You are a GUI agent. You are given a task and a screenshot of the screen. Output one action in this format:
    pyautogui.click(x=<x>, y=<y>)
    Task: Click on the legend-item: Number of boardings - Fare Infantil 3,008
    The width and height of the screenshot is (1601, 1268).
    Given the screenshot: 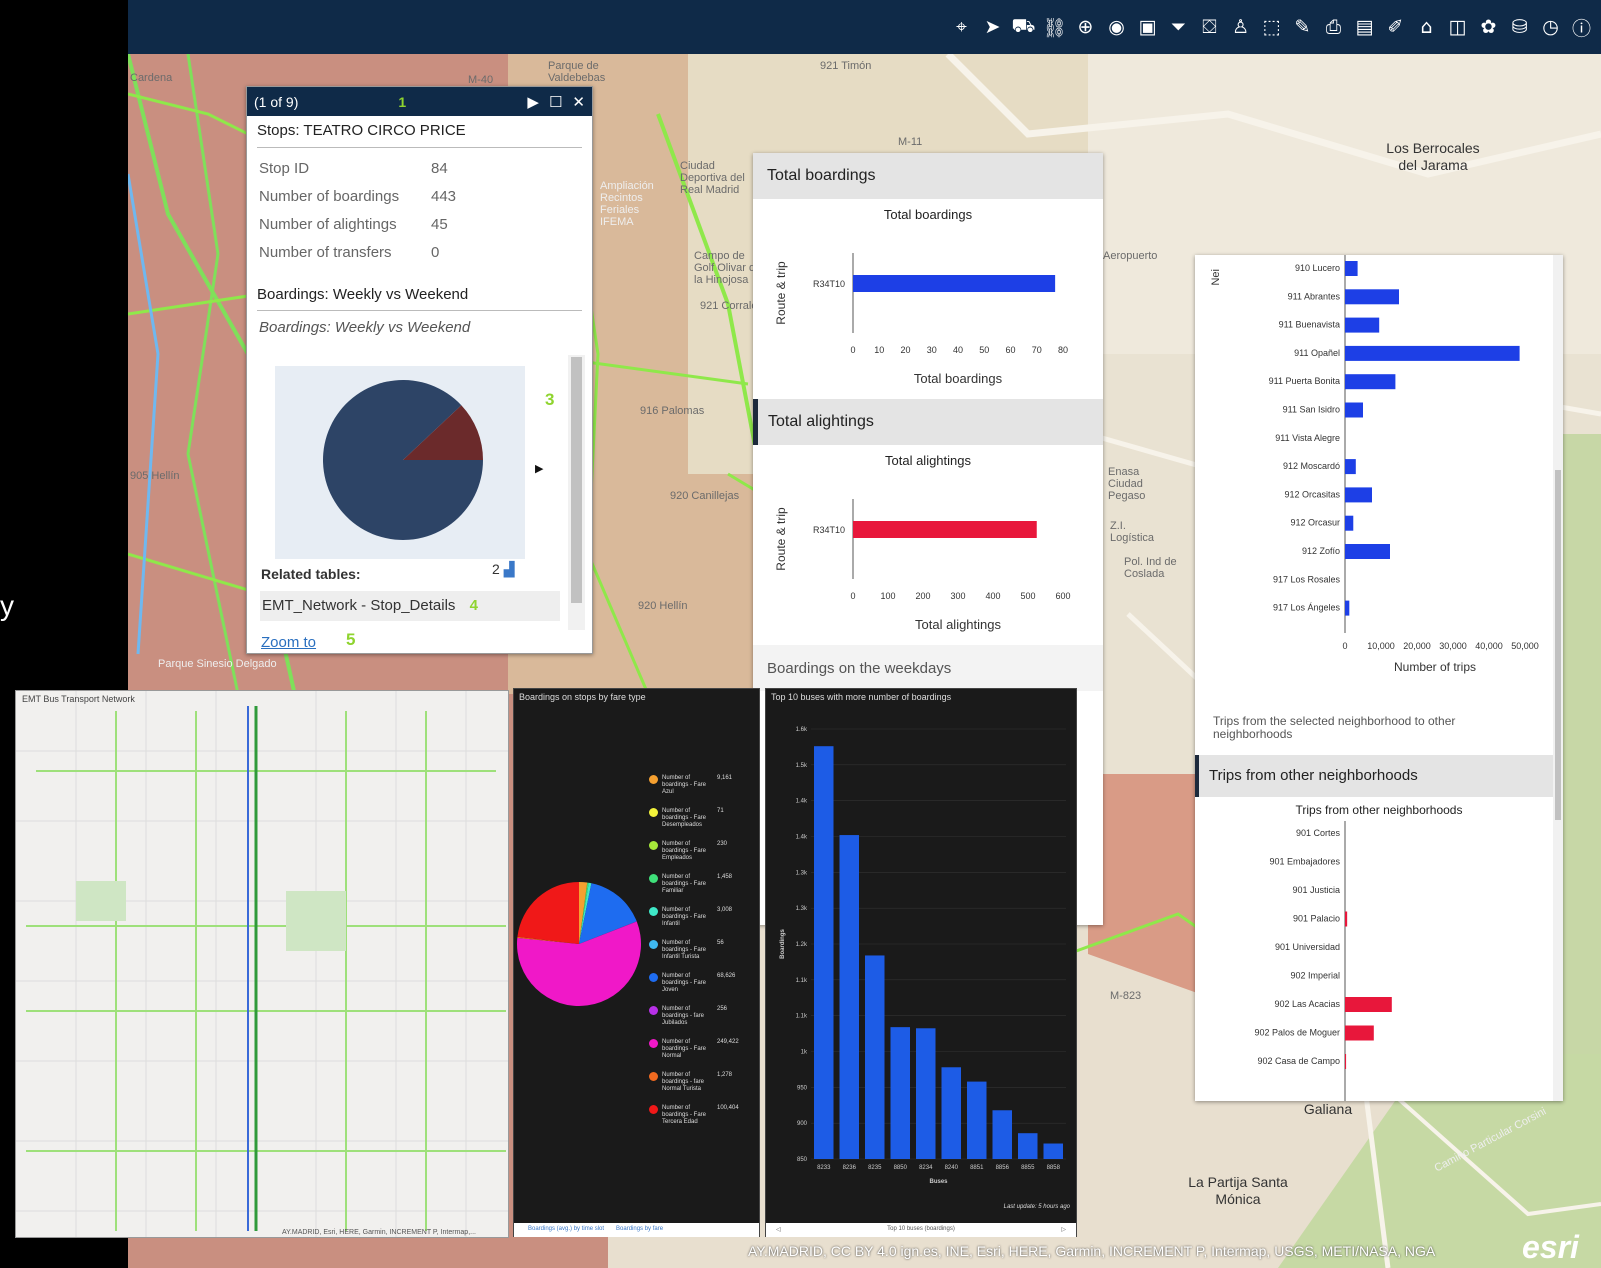 What is the action you would take?
    pyautogui.click(x=698, y=917)
    